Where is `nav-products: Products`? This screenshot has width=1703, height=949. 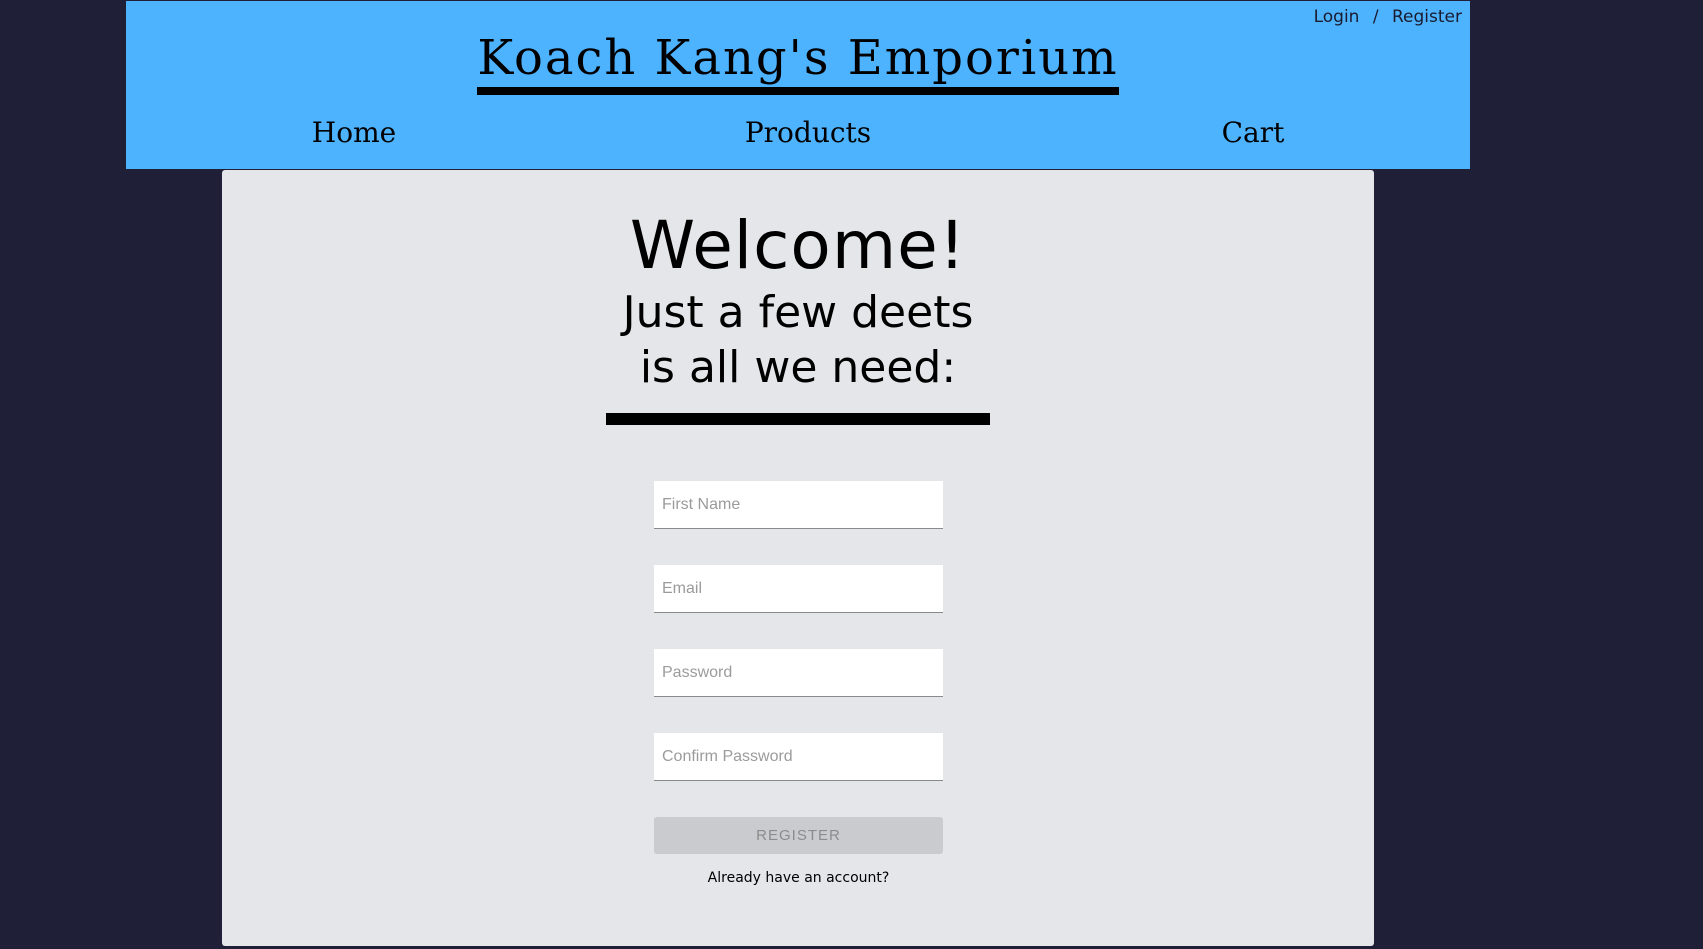
nav-products: Products is located at coordinates (808, 132).